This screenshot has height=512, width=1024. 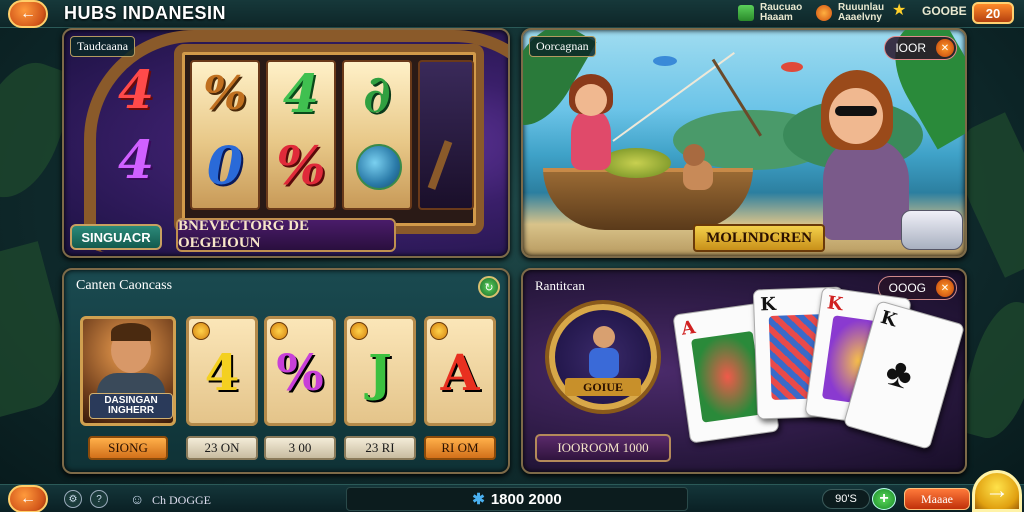 I want to click on character-emblem: GOIUE, so click(x=603, y=357).